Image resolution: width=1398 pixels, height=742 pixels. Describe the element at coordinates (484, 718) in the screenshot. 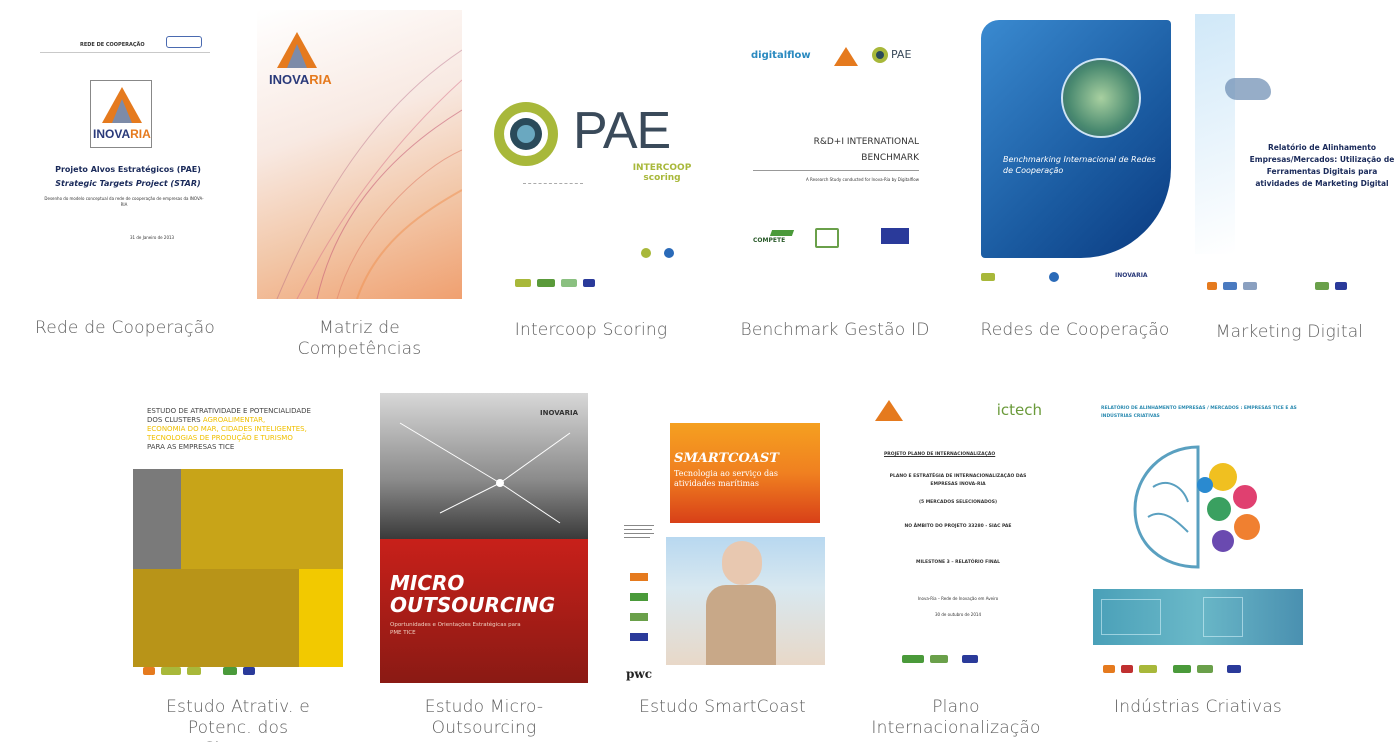

I see `publication-caption: Estudo Micro-Outsourcing` at that location.